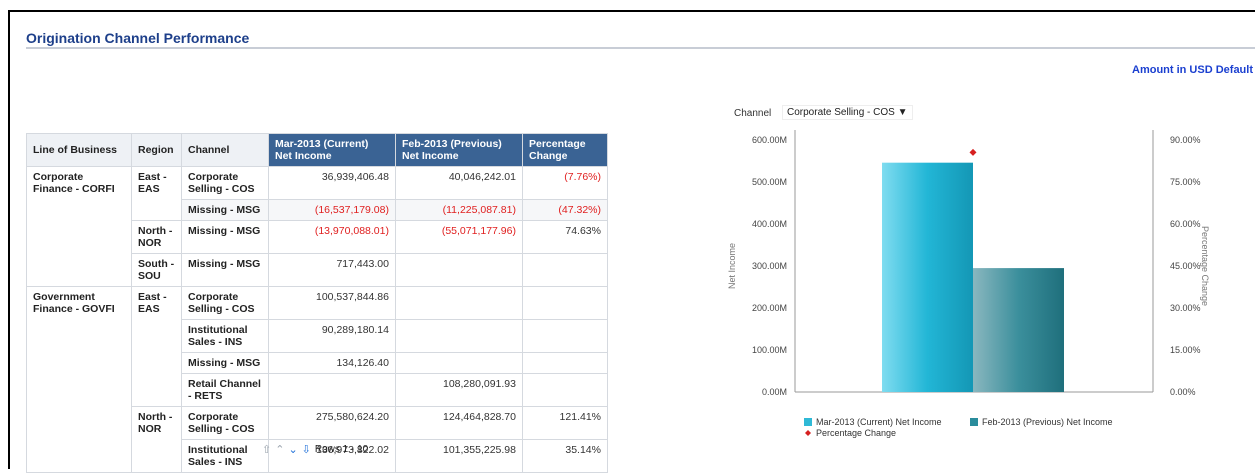  Describe the element at coordinates (808, 433) in the screenshot. I see `legend-swatch-percentage` at that location.